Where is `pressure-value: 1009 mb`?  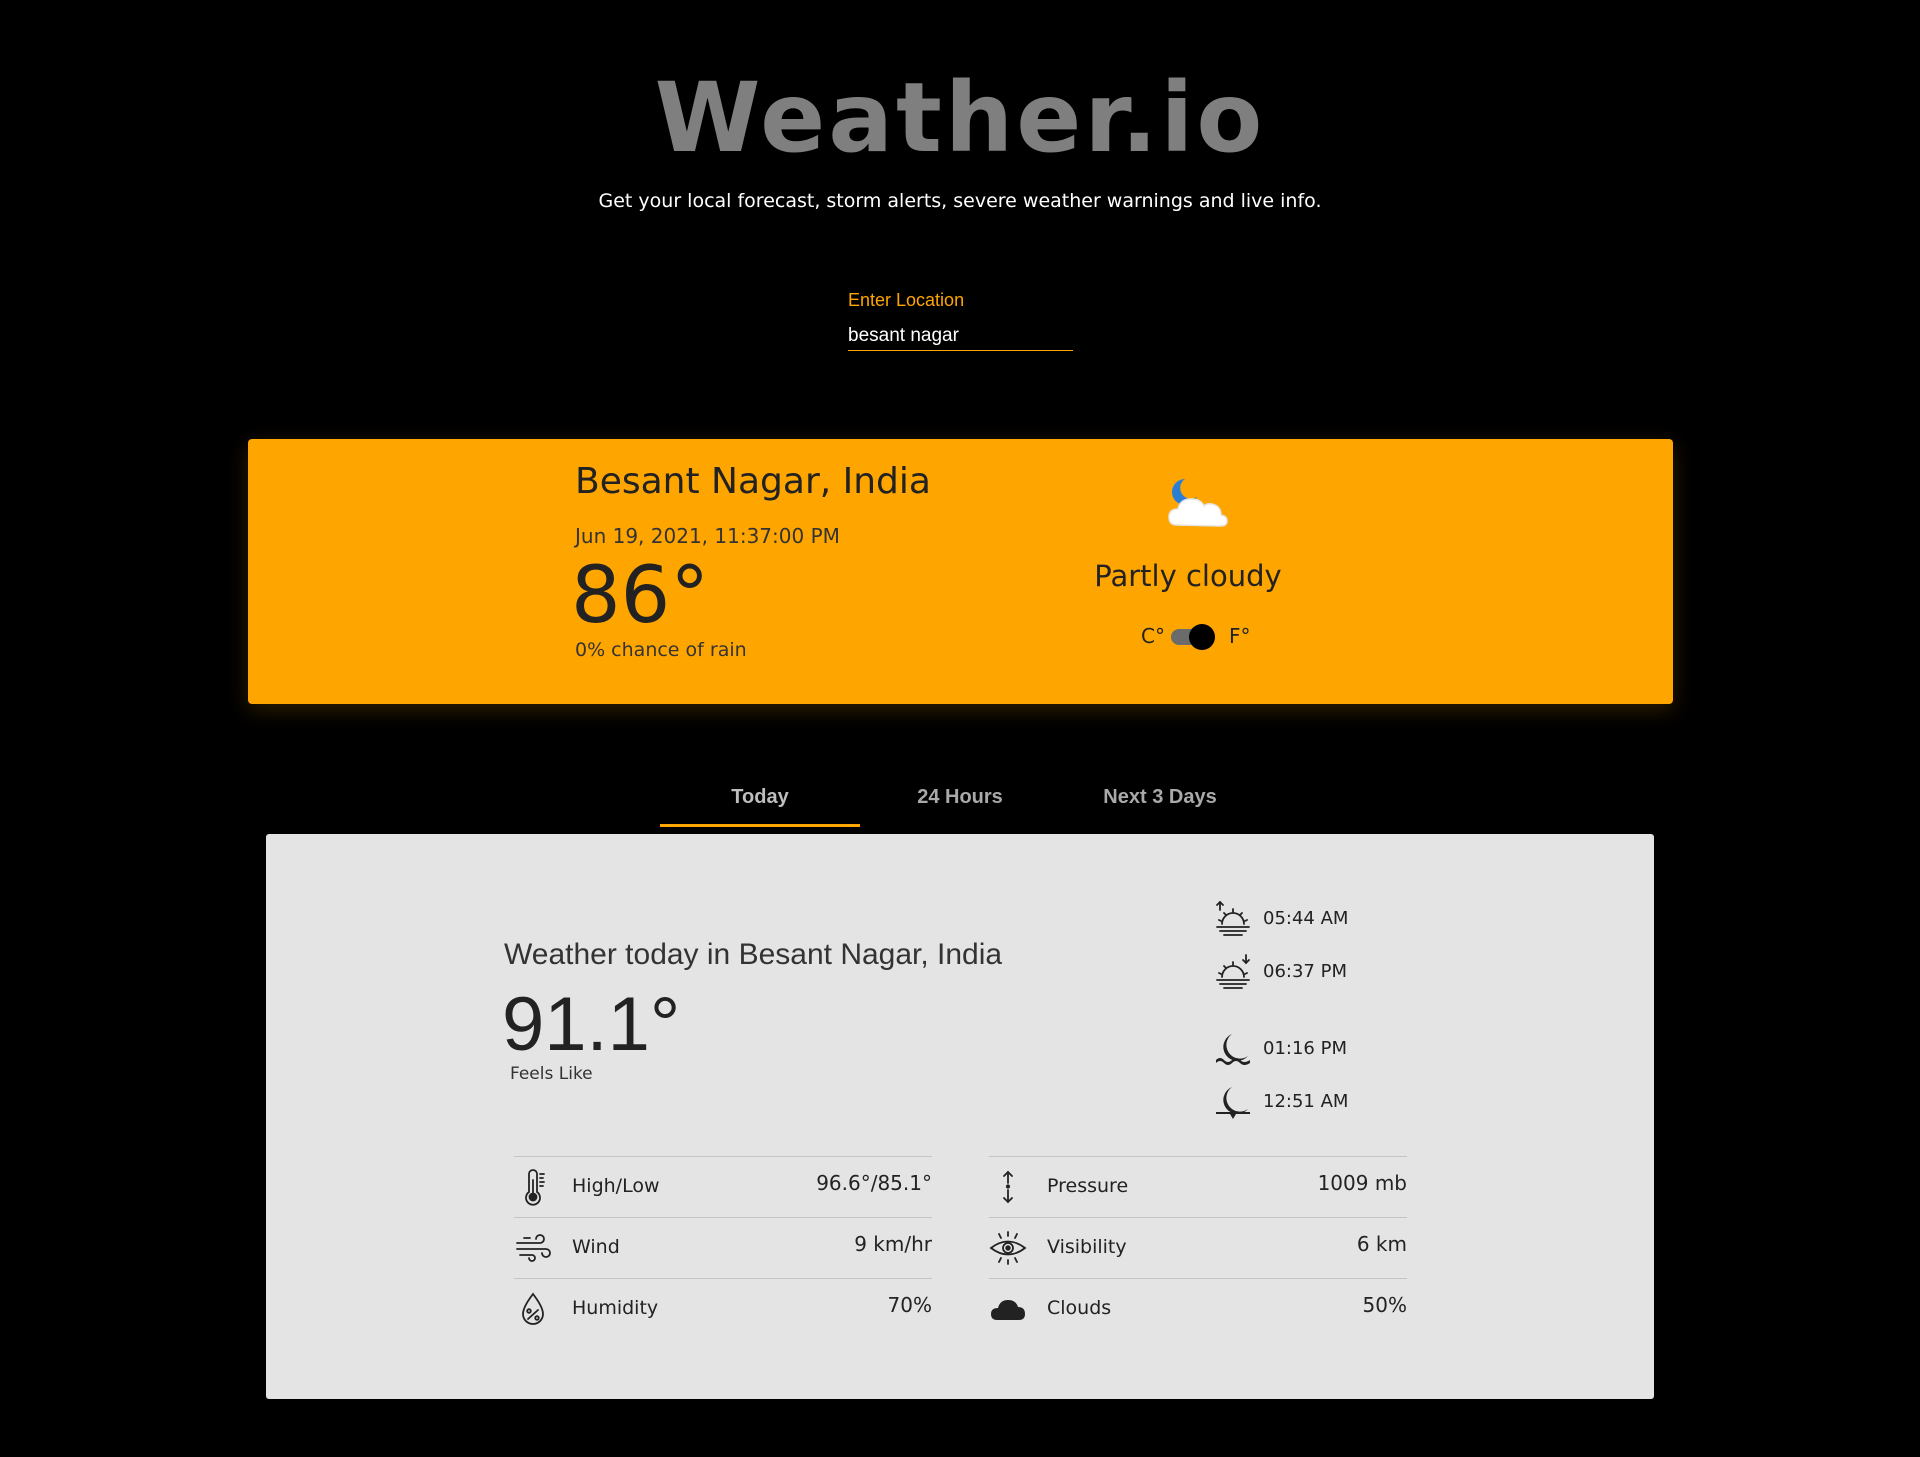
pressure-value: 1009 mb is located at coordinates (1362, 1183).